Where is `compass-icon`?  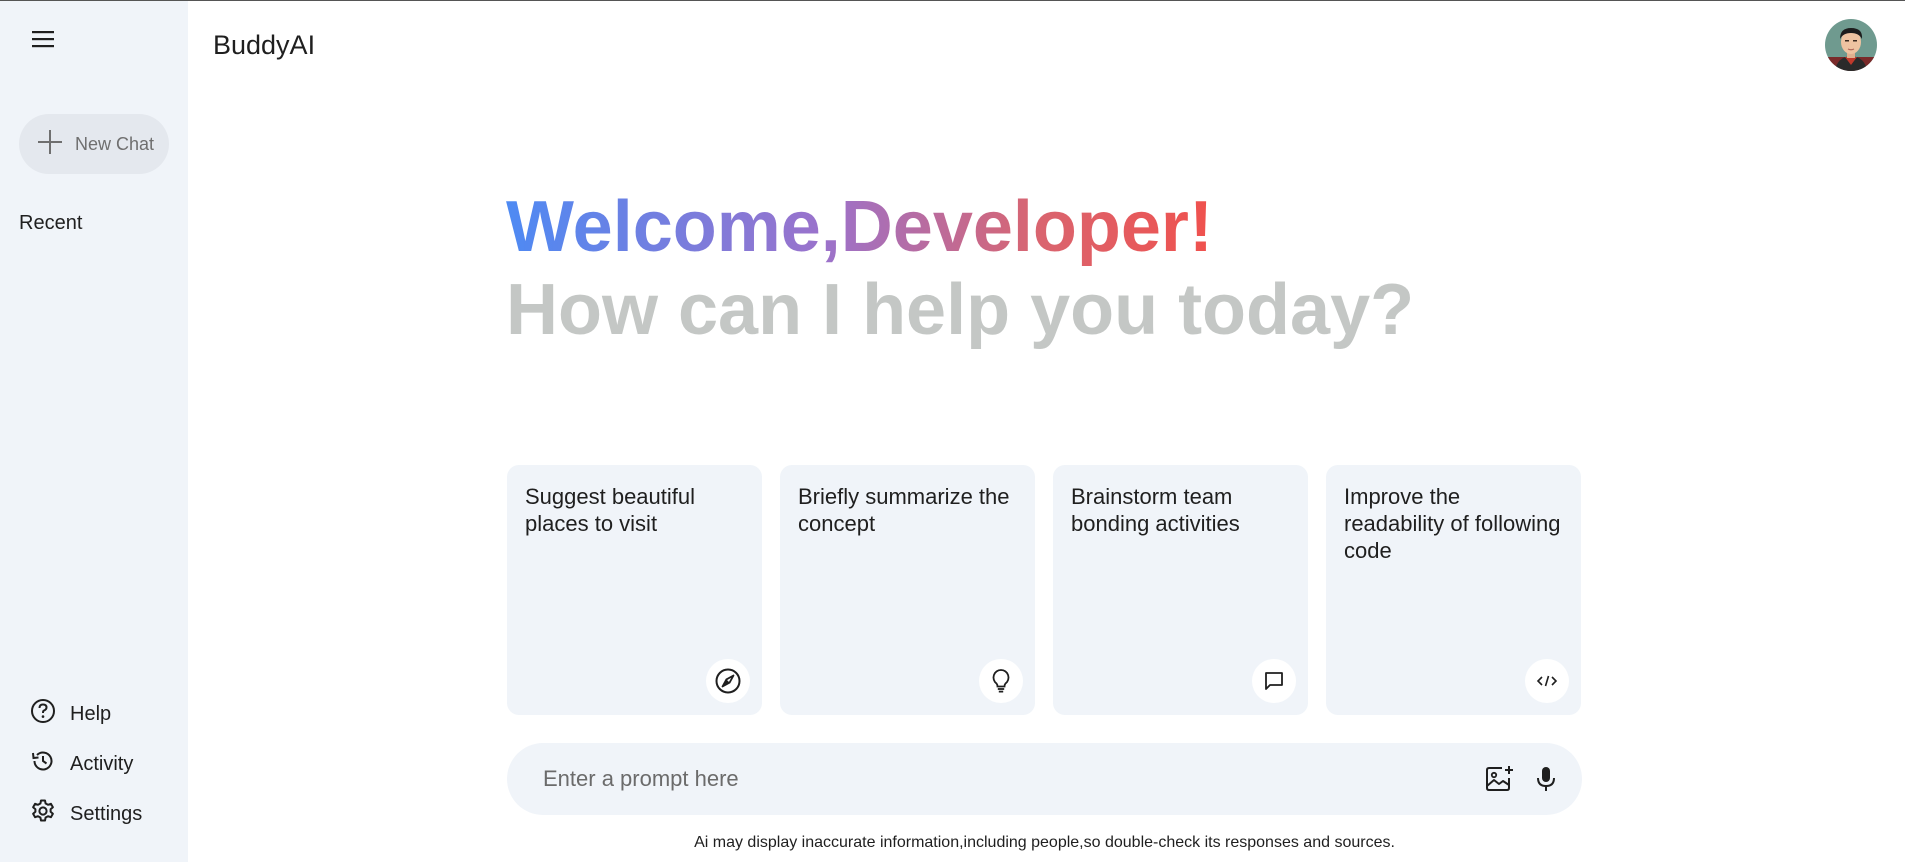 compass-icon is located at coordinates (728, 681).